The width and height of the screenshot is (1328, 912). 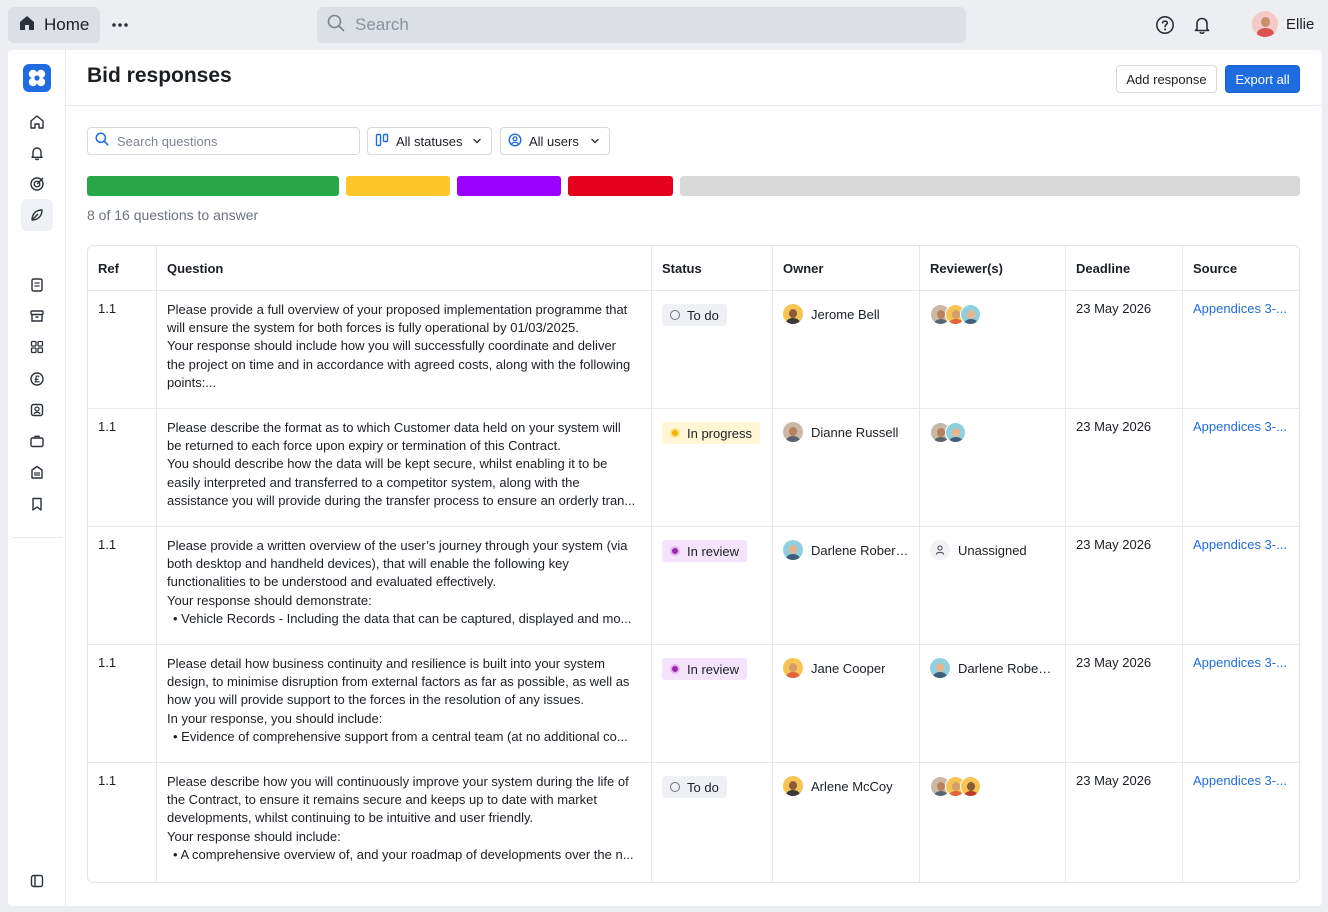 I want to click on nav-bell-icon, so click(x=37, y=153).